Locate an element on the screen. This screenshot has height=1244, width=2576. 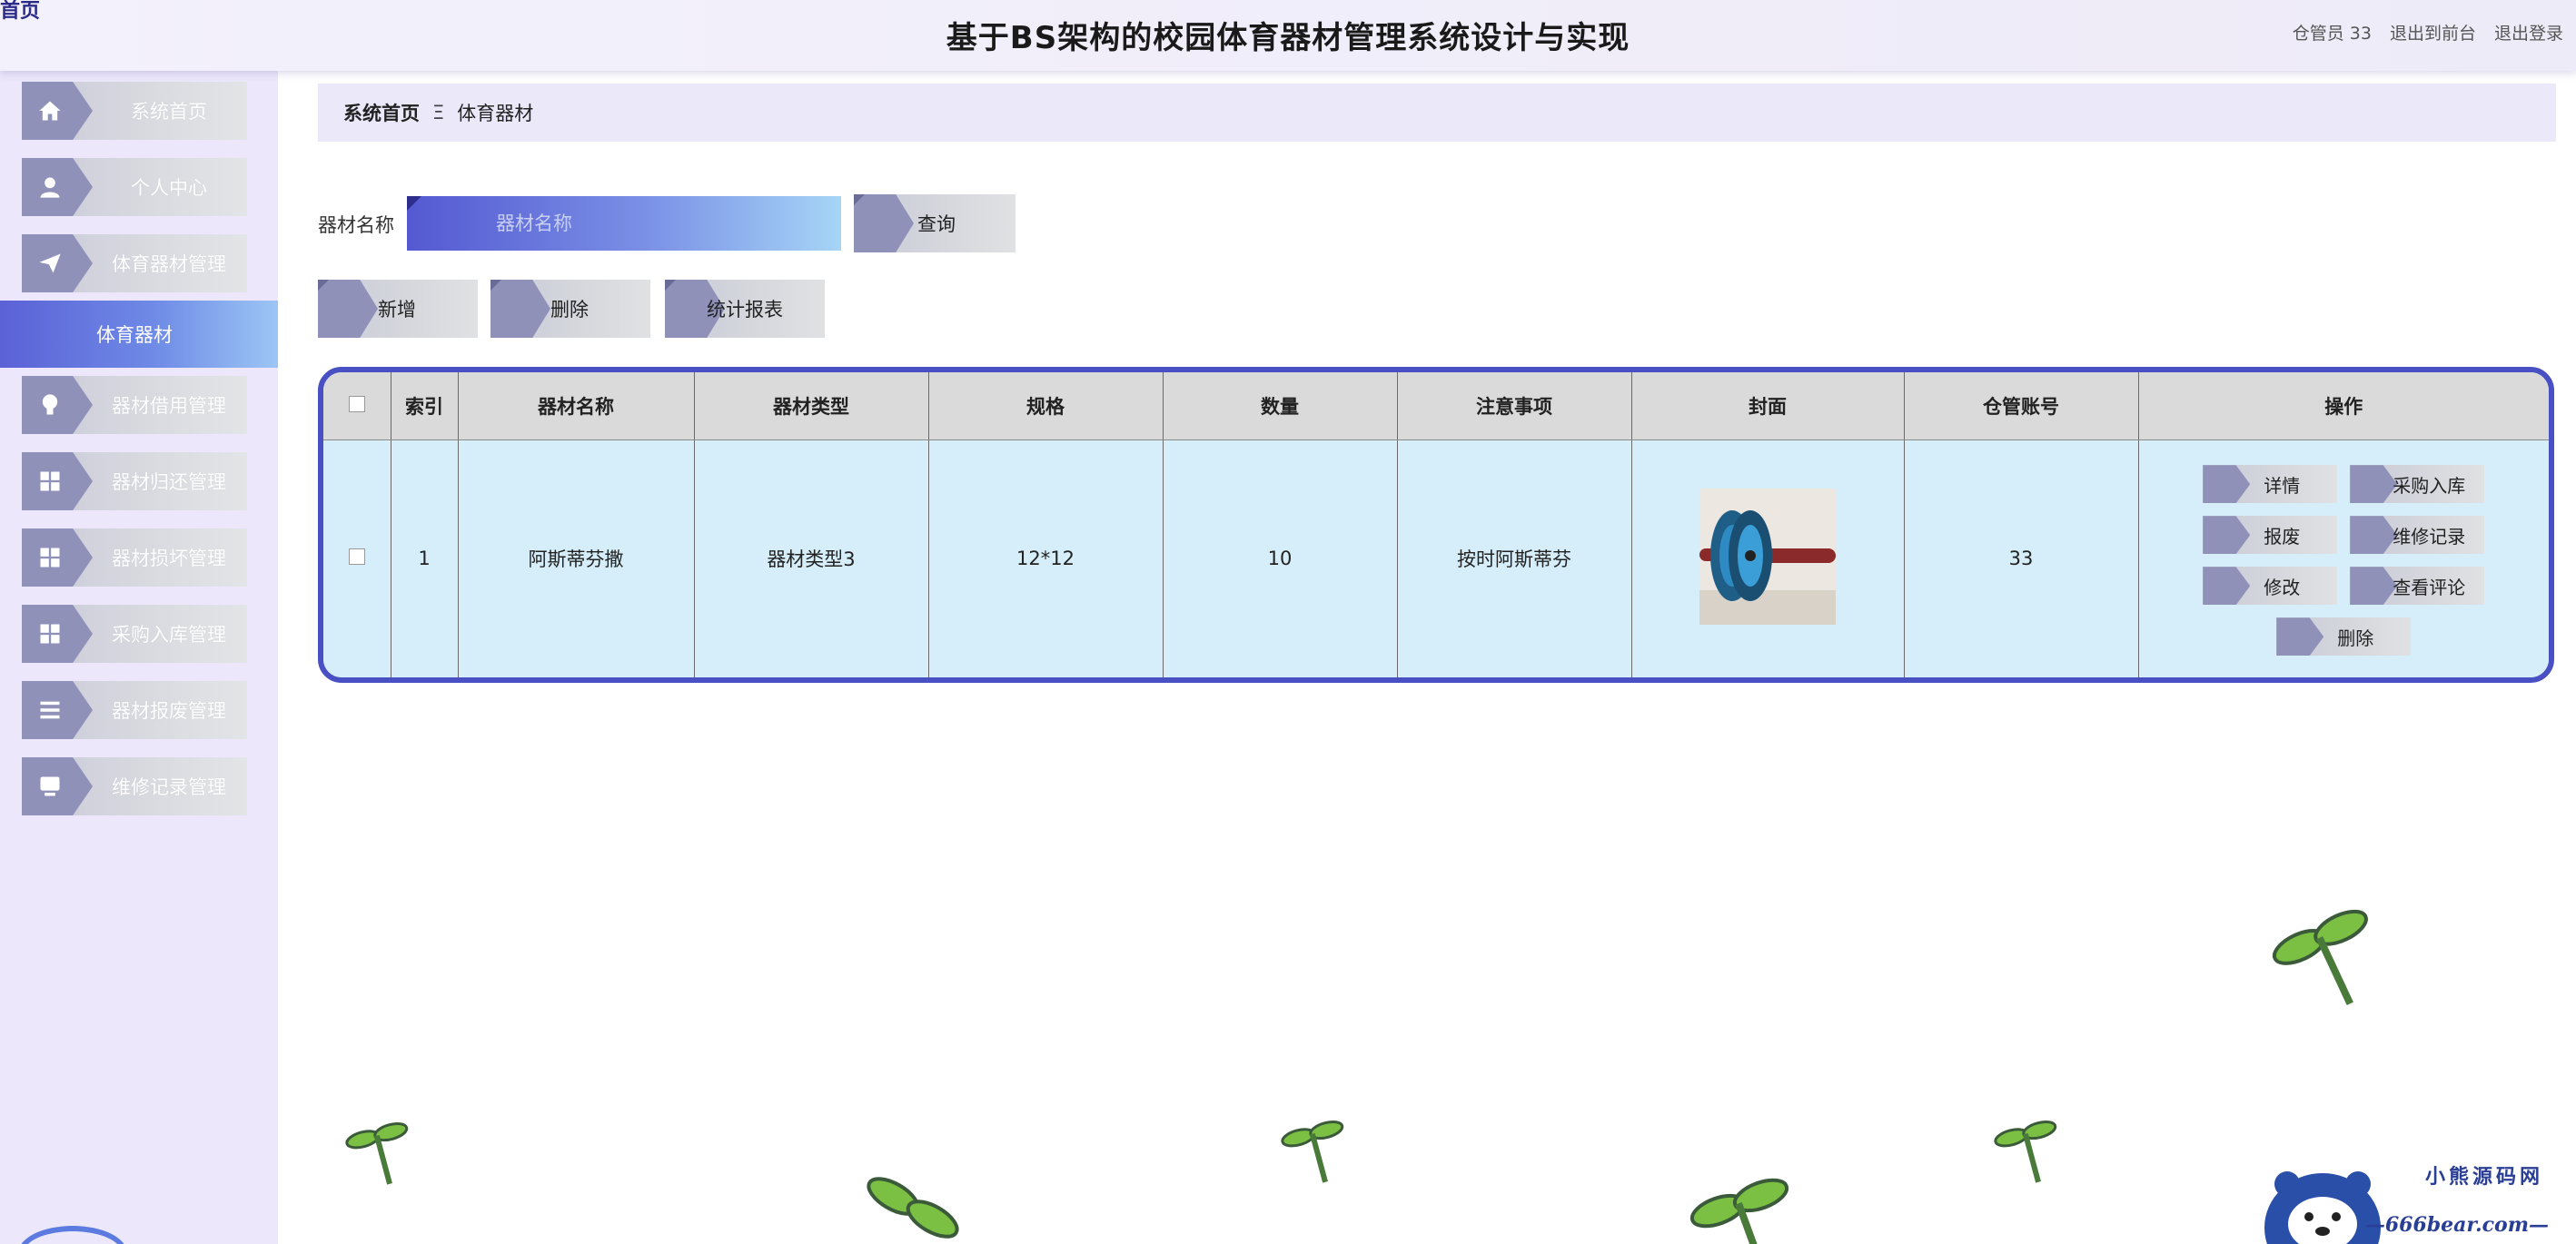
add-button: 新增 is located at coordinates (398, 309).